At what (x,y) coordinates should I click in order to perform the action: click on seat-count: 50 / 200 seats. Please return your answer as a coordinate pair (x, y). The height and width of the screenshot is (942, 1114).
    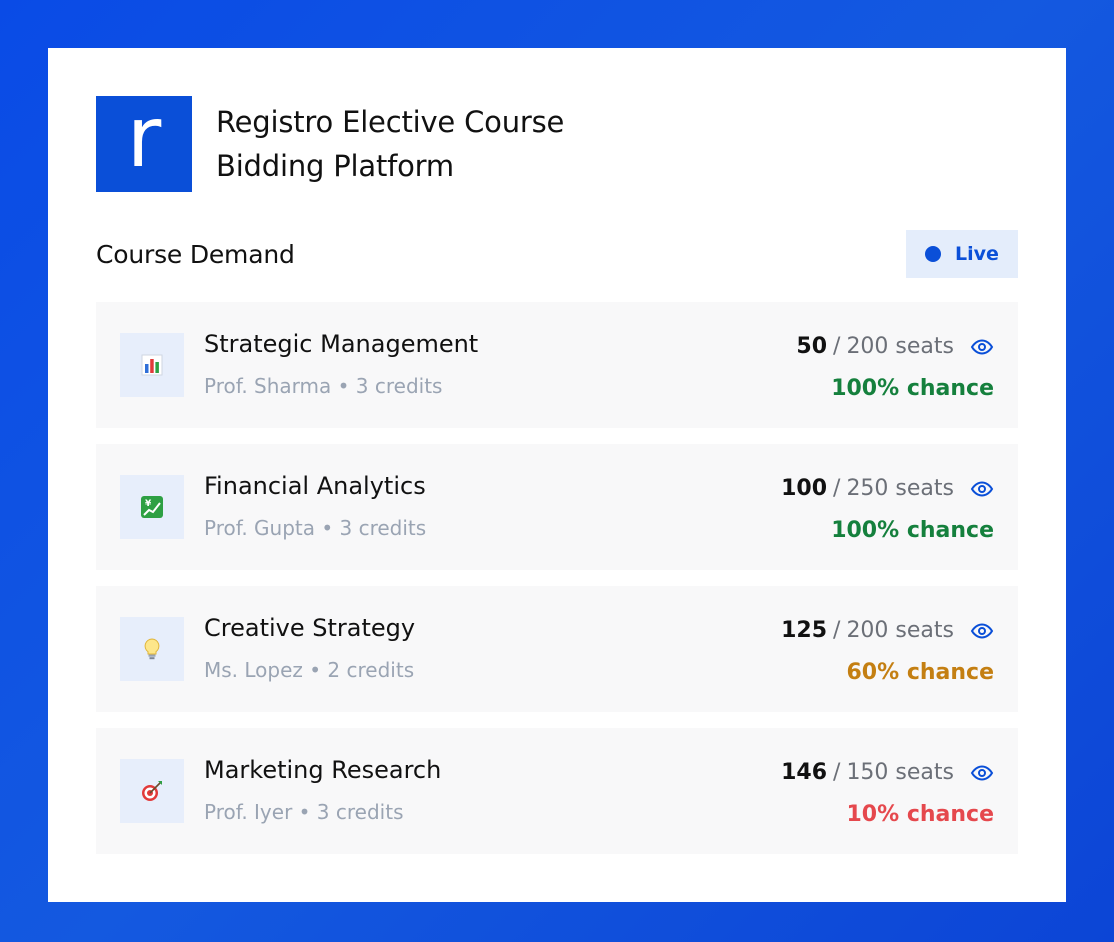
    Looking at the image, I should click on (895, 346).